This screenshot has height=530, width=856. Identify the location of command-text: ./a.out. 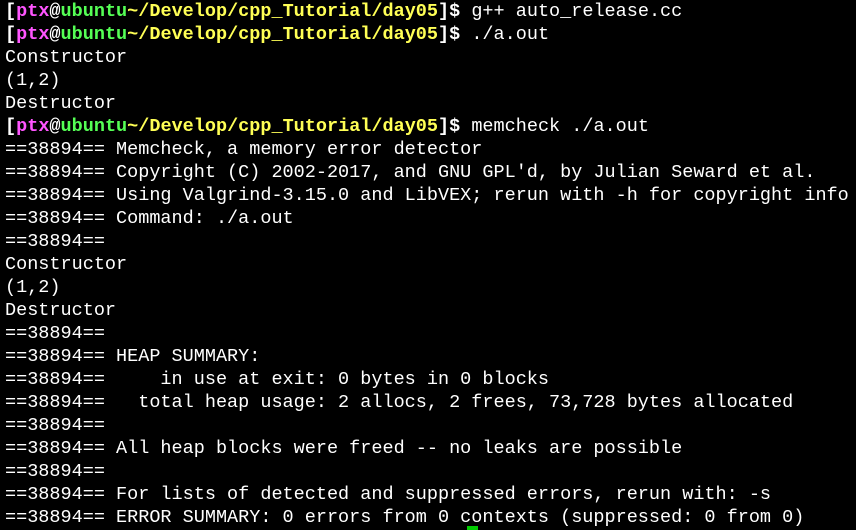
(510, 34).